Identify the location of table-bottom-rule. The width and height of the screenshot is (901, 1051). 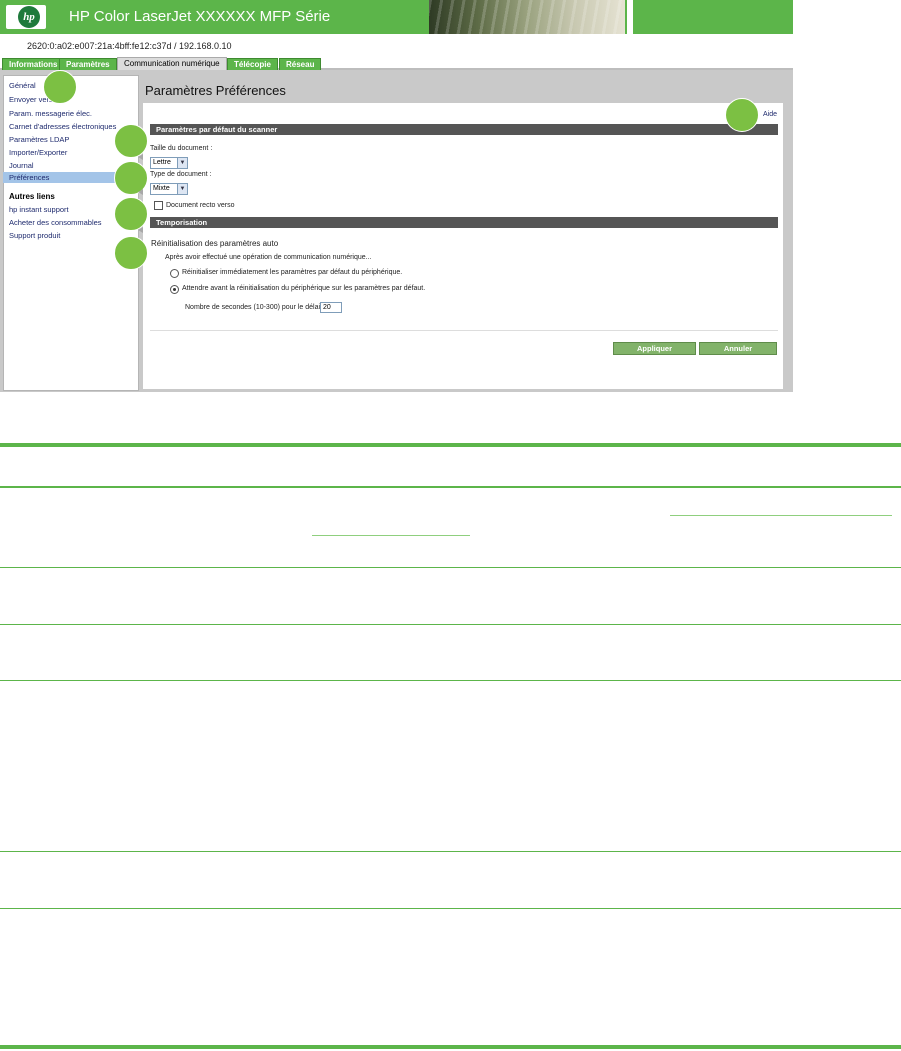
(450, 1047).